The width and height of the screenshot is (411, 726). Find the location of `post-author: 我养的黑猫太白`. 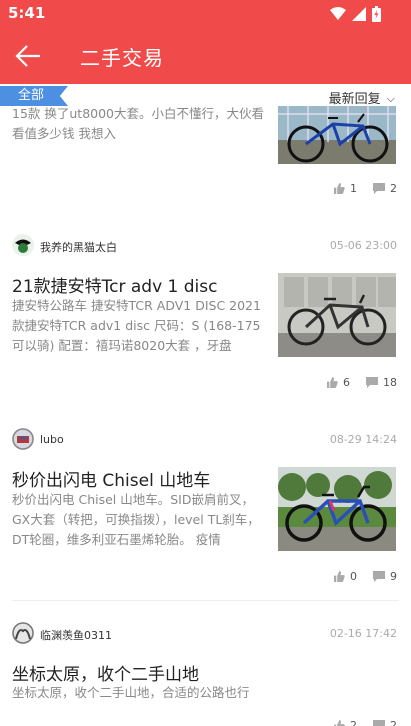

post-author: 我养的黑猫太白 is located at coordinates (78, 247).